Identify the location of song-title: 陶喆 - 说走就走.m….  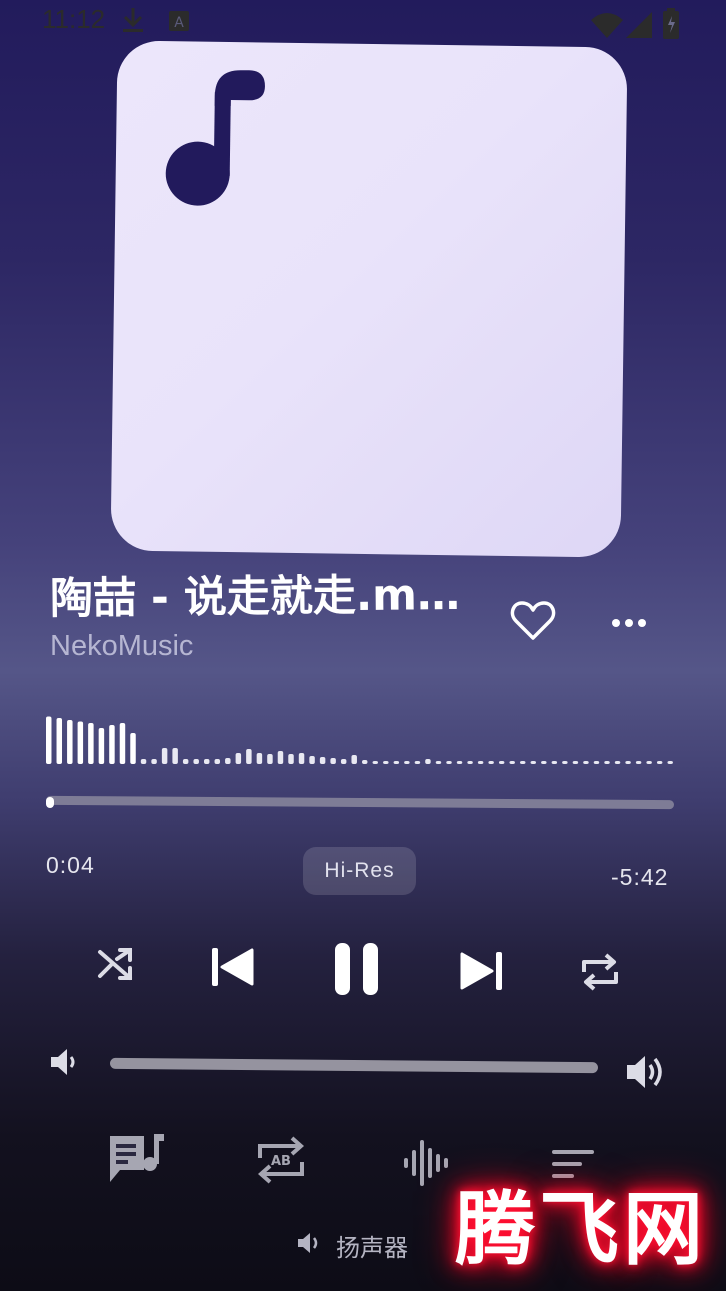
(255, 597).